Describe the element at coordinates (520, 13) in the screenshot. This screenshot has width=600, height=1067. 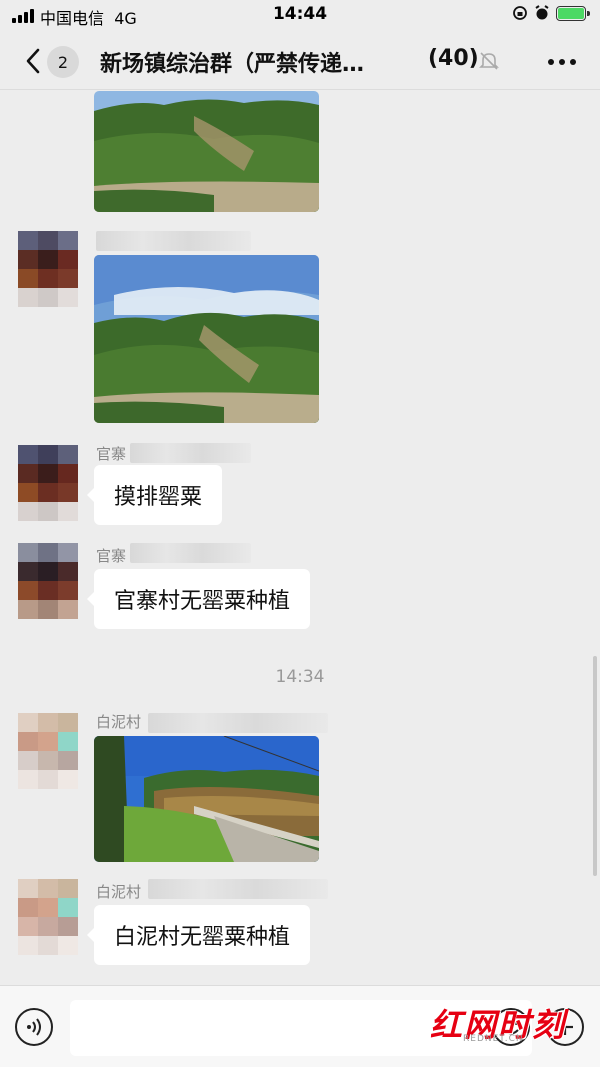
I see `lock-rotation-icon` at that location.